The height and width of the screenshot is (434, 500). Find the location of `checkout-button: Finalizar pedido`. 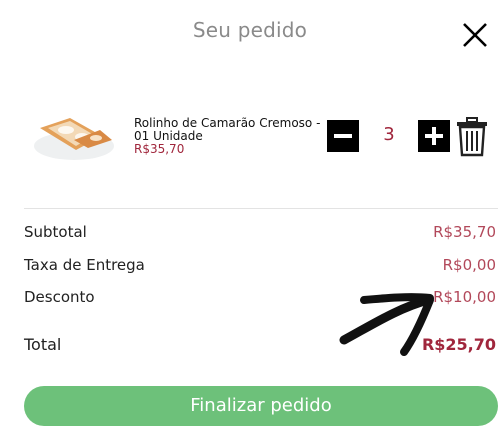

checkout-button: Finalizar pedido is located at coordinates (261, 406).